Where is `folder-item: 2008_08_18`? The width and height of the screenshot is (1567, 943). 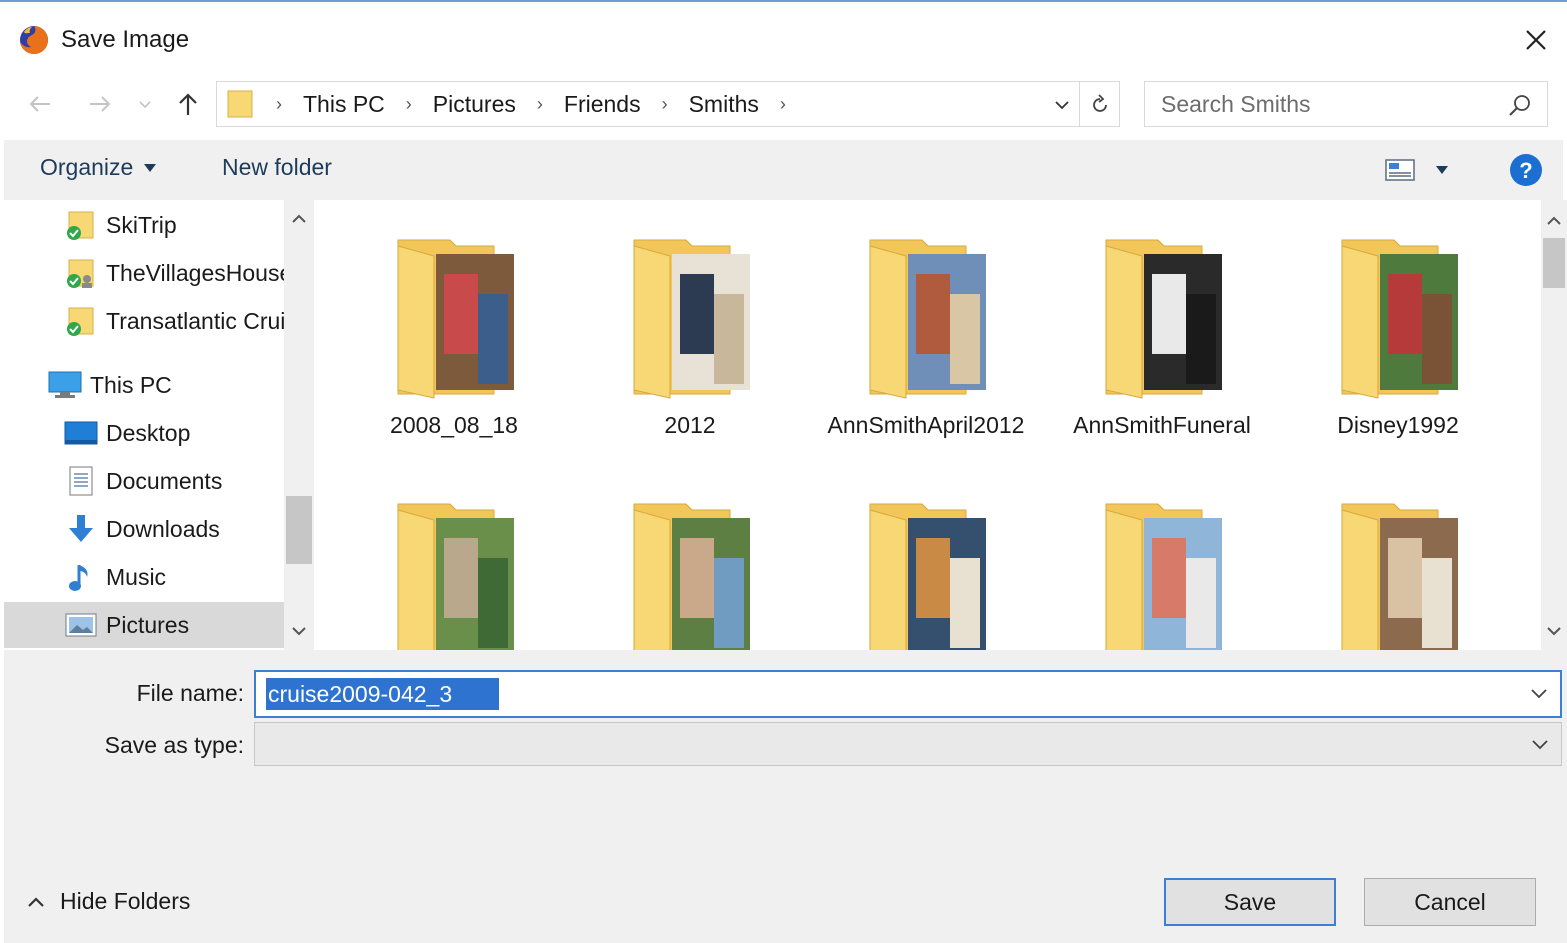 folder-item: 2008_08_18 is located at coordinates (454, 320).